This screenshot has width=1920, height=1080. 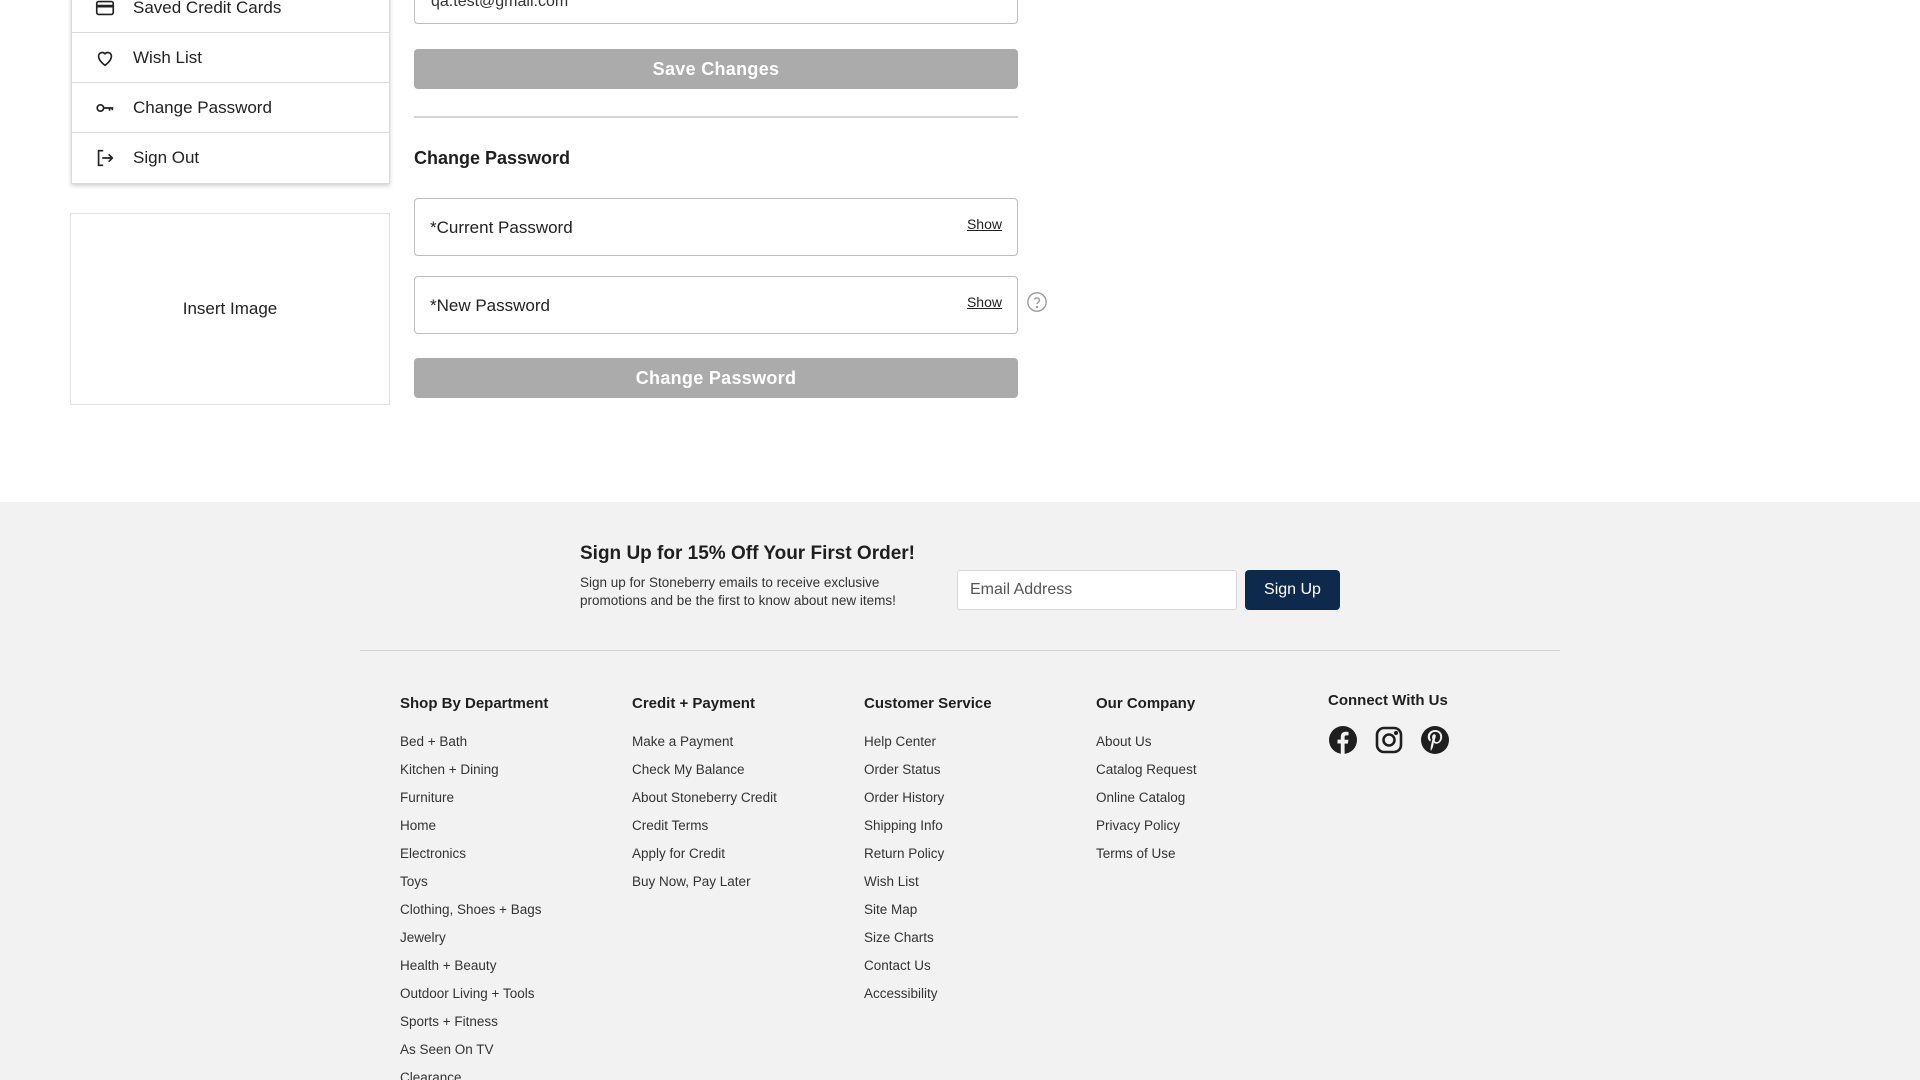 I want to click on sidebar-item-saved-credit-cards: Saved Credit Cards, so click(x=230, y=16).